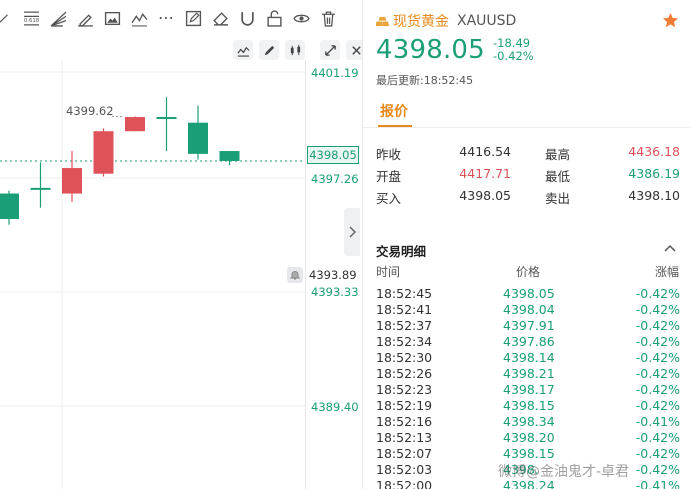 This screenshot has width=691, height=489. I want to click on tab-quote: 报价, so click(394, 111).